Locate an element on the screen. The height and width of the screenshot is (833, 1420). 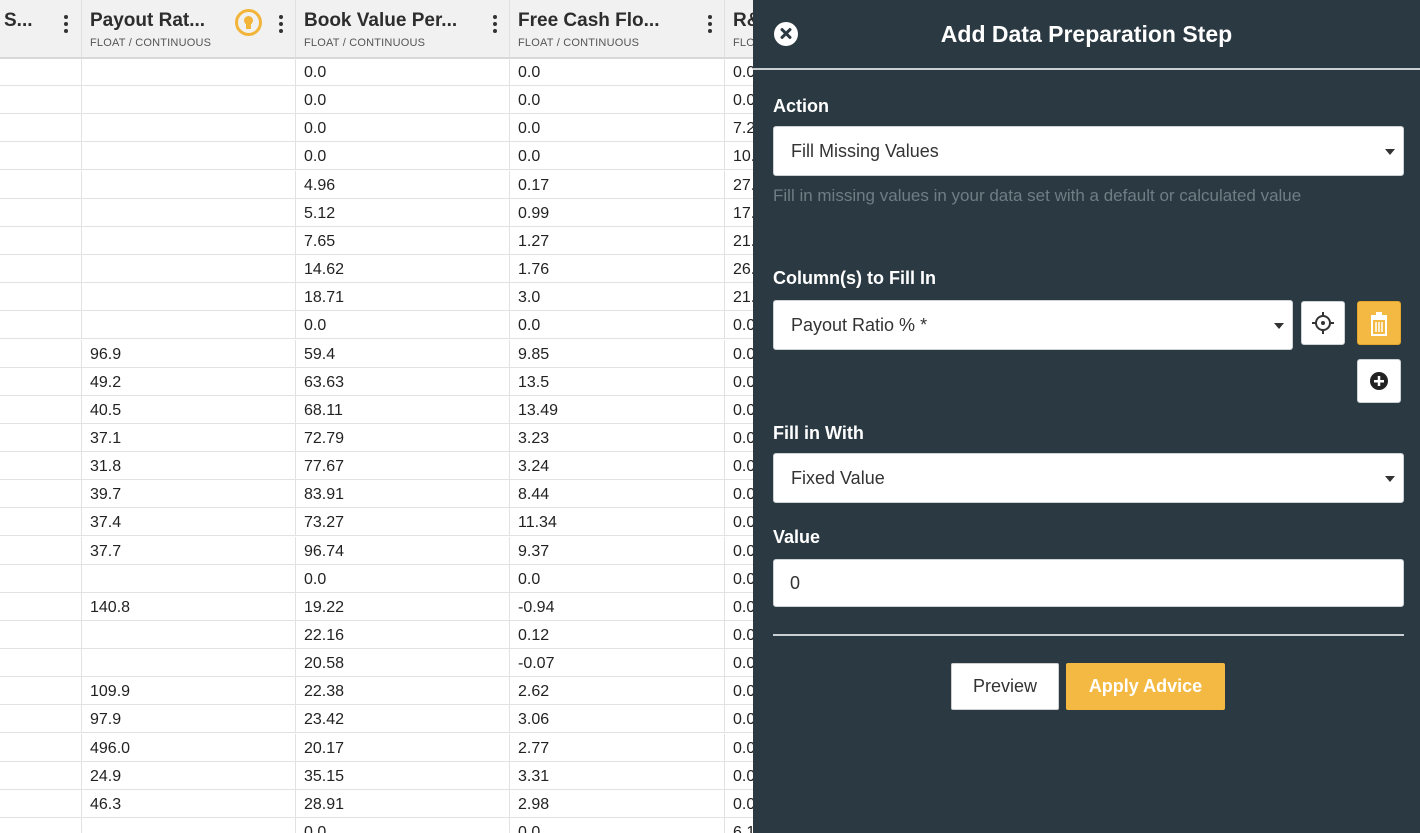
table-cell: -0.07 is located at coordinates (617, 663).